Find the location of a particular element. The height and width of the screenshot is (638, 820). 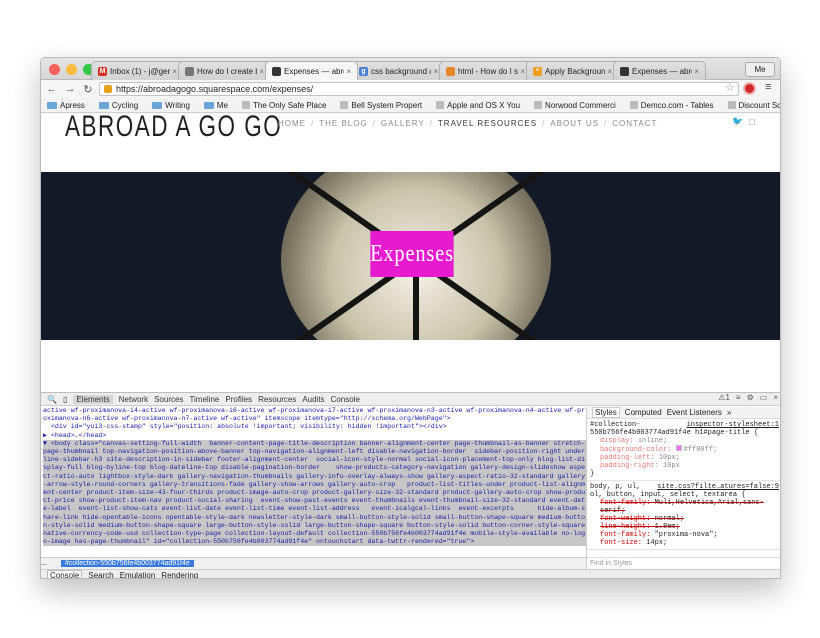

tab-label: Expenses — abroa is located at coordinates (314, 71).